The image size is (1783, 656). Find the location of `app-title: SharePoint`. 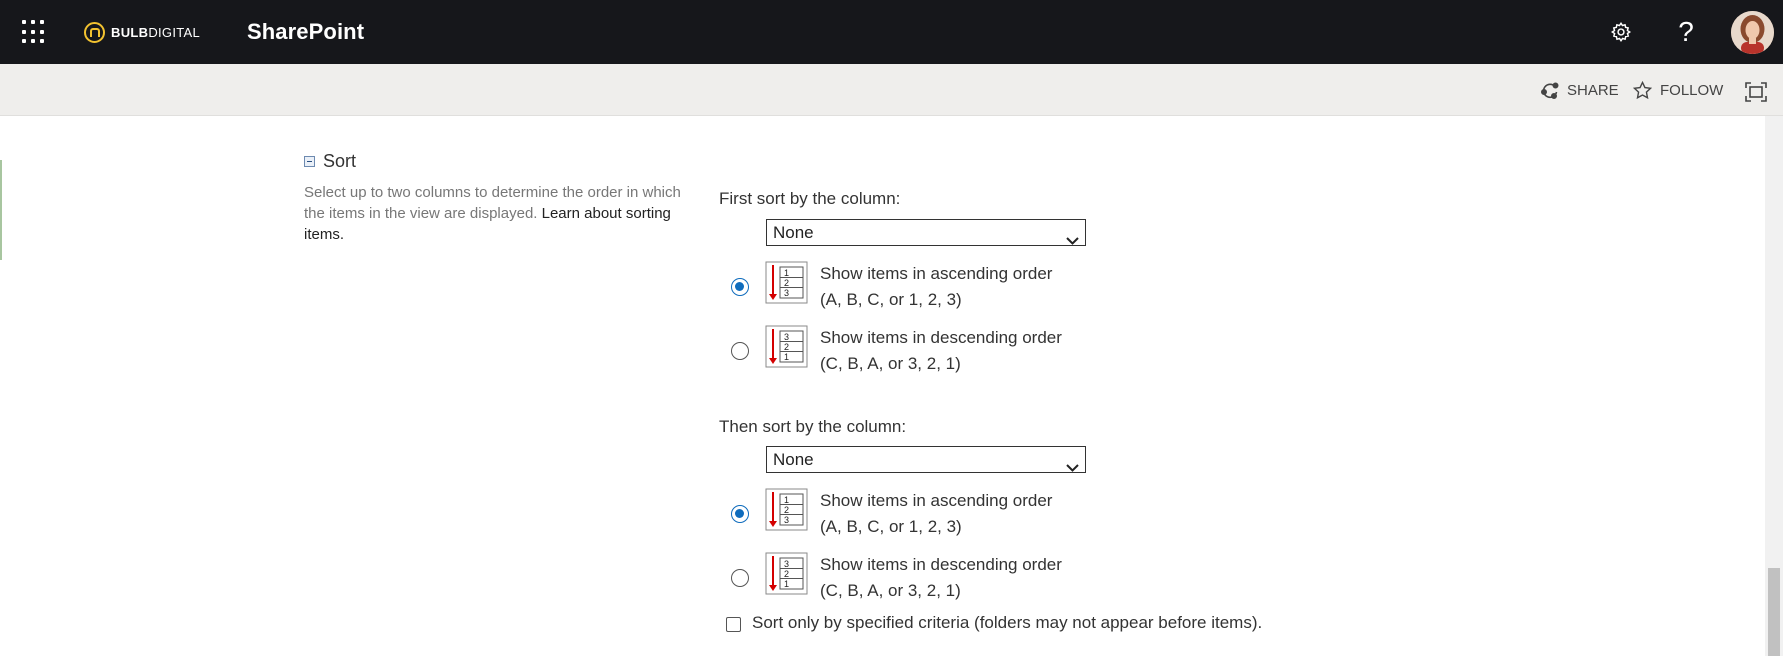

app-title: SharePoint is located at coordinates (305, 32).